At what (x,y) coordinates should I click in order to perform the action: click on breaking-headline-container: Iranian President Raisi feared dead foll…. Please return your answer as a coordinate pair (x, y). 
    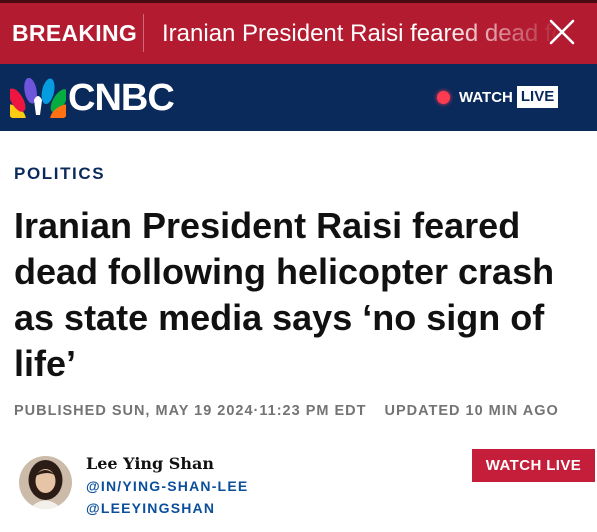
    Looking at the image, I should click on (362, 32).